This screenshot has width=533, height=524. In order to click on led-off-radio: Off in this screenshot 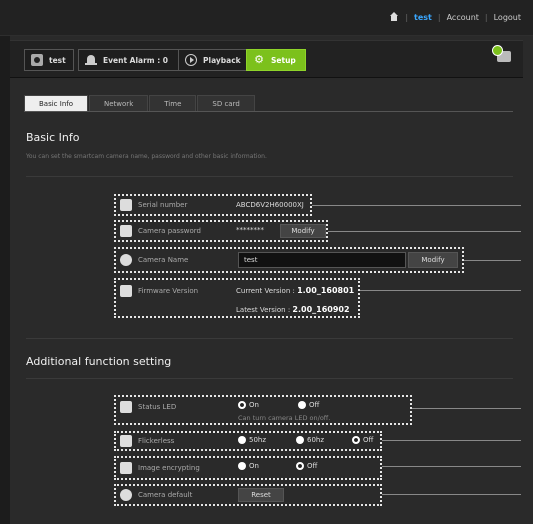, I will do `click(308, 405)`.